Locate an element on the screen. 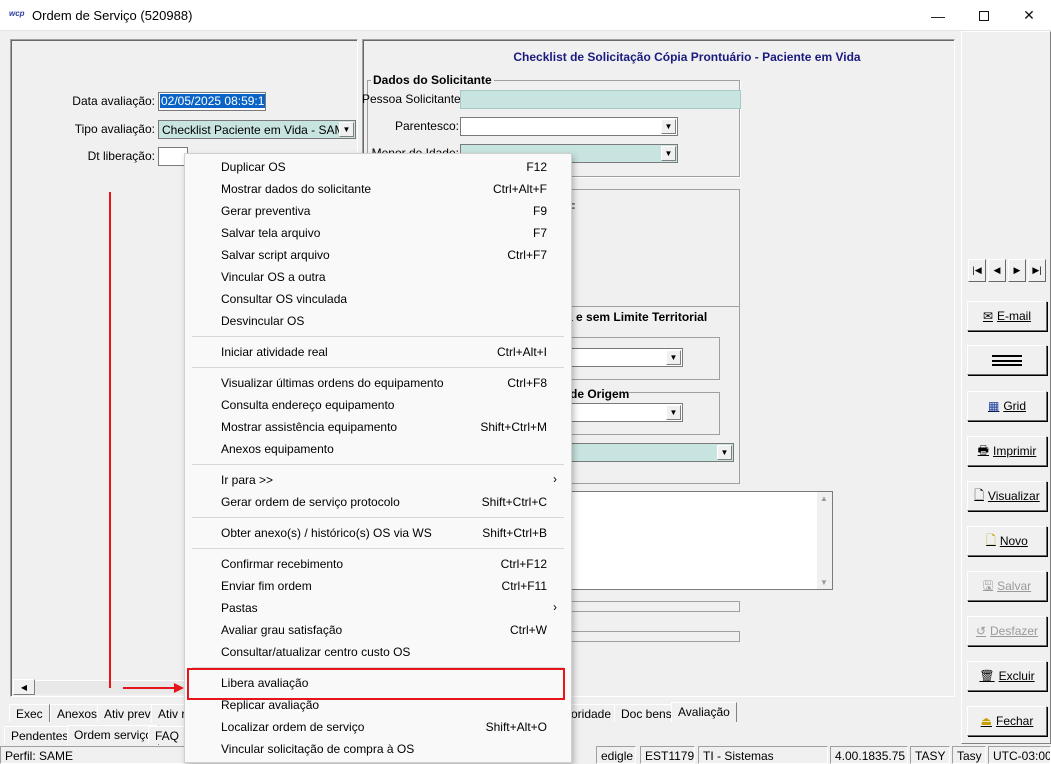 This screenshot has width=1051, height=764. fechar-label: Fechar is located at coordinates (1014, 721).